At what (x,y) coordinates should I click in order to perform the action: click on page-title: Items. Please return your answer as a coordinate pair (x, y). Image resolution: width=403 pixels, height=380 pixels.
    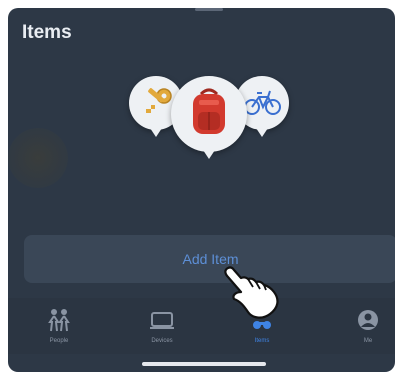
    Looking at the image, I should click on (47, 32).